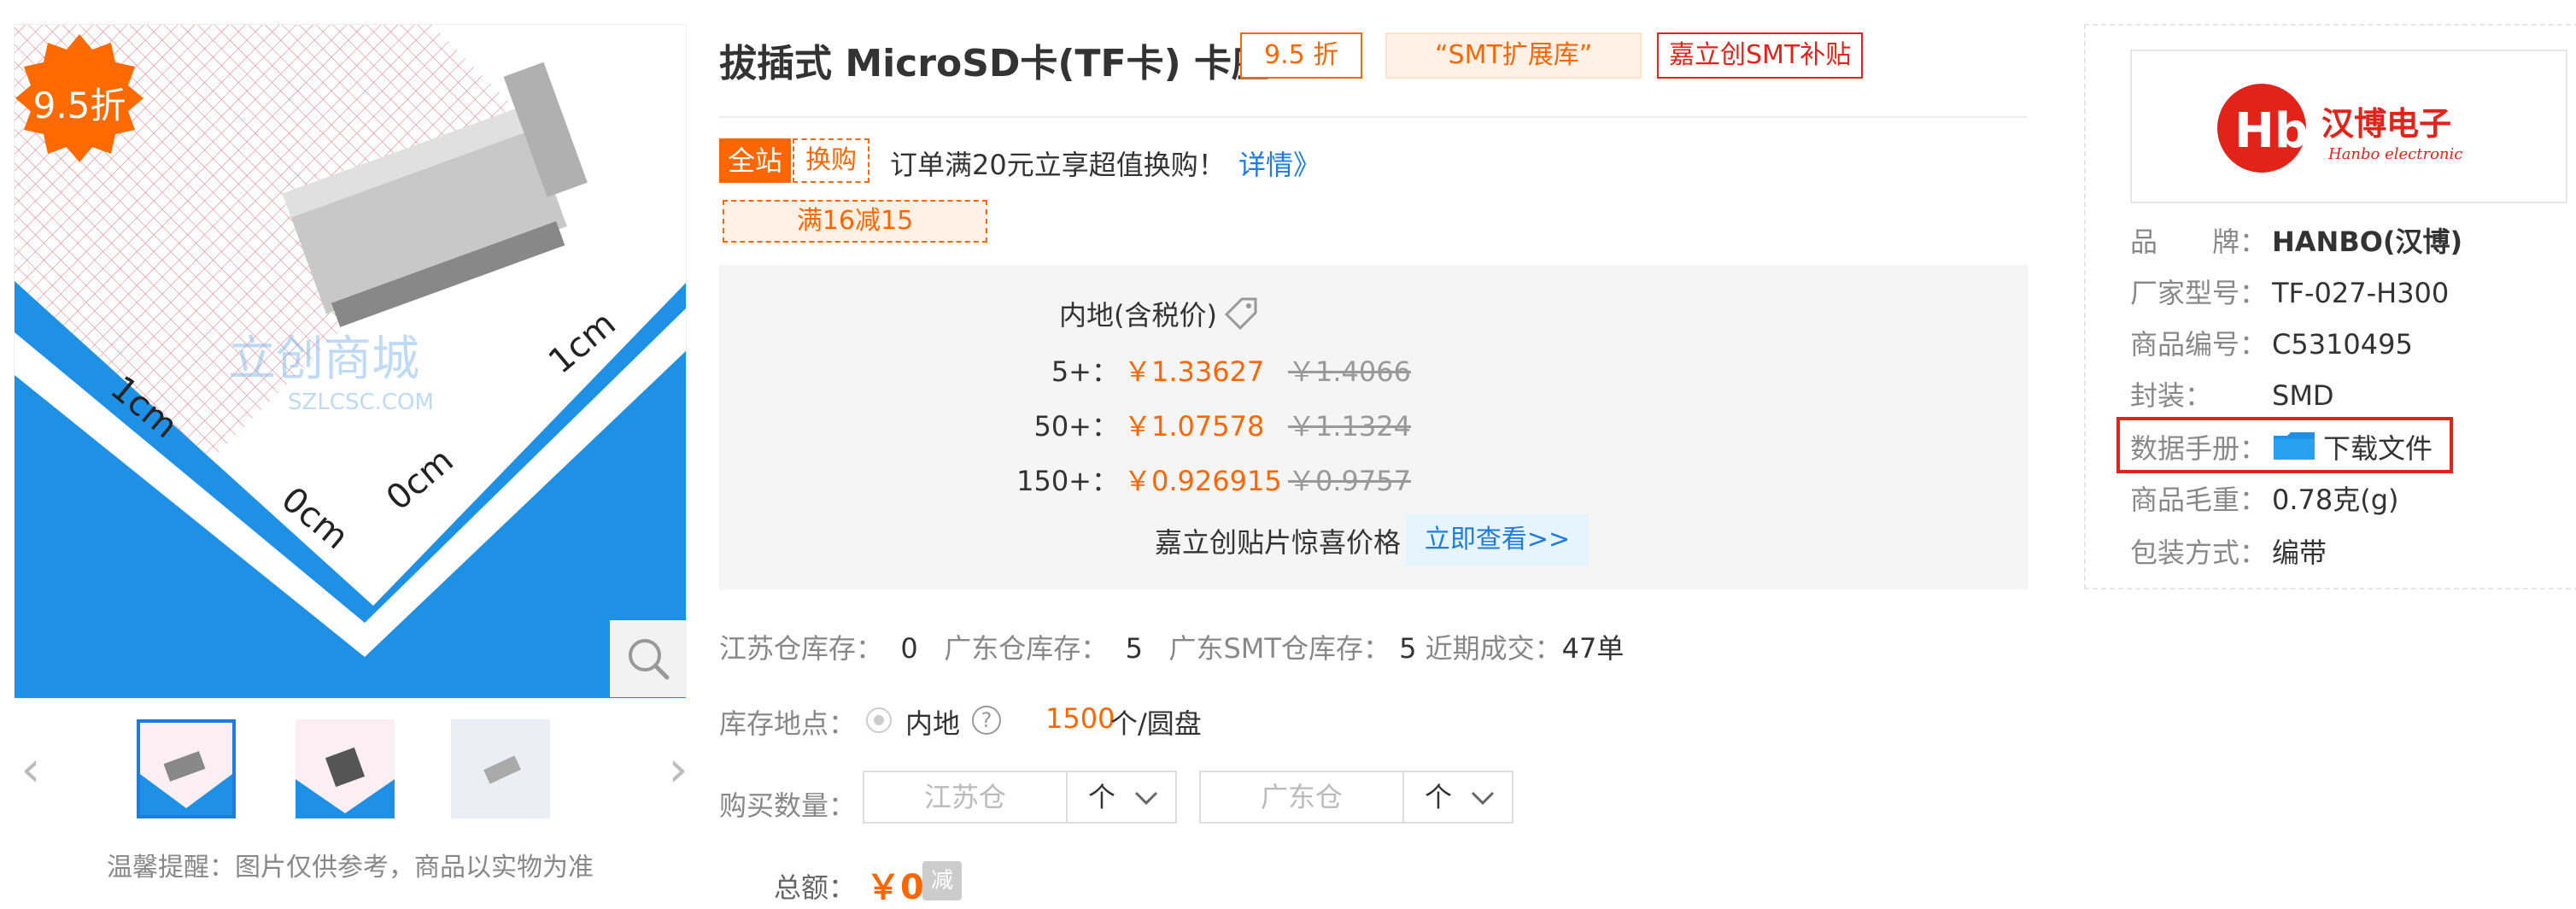 This screenshot has width=2576, height=909. Describe the element at coordinates (1058, 165) in the screenshot. I see `promo-text: 订单满20元立享超值换购！` at that location.